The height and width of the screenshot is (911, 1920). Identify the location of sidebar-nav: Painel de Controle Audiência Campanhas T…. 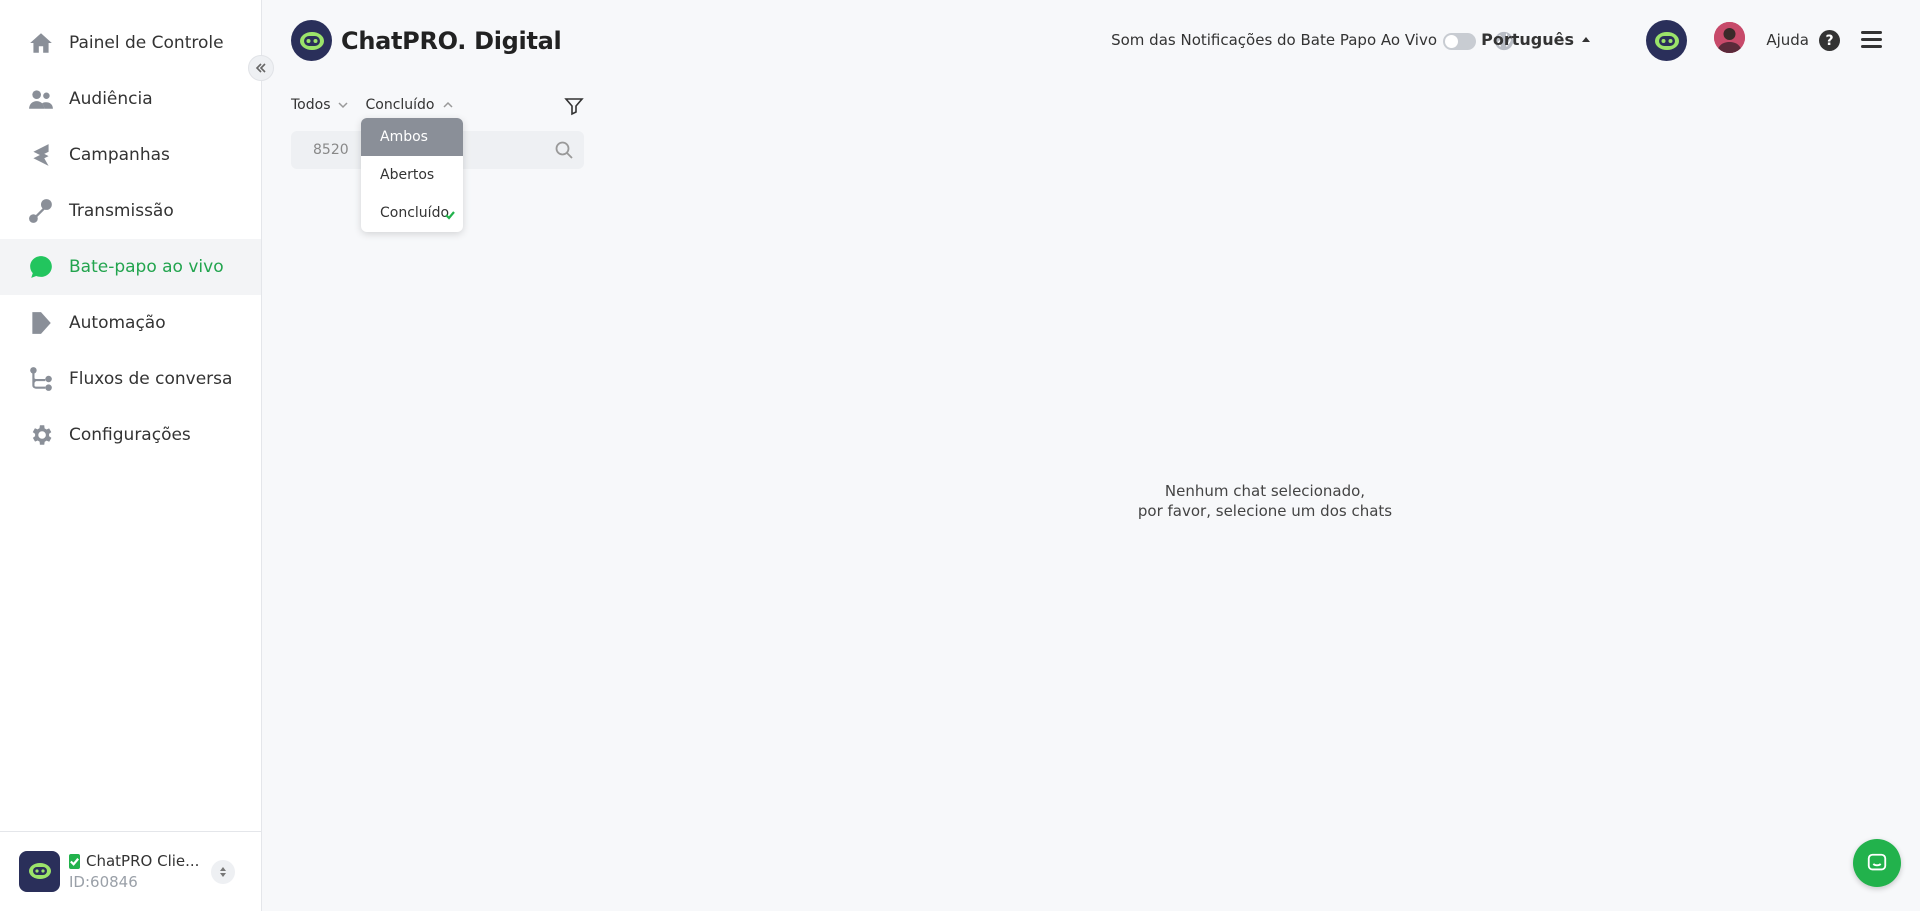
(130, 231).